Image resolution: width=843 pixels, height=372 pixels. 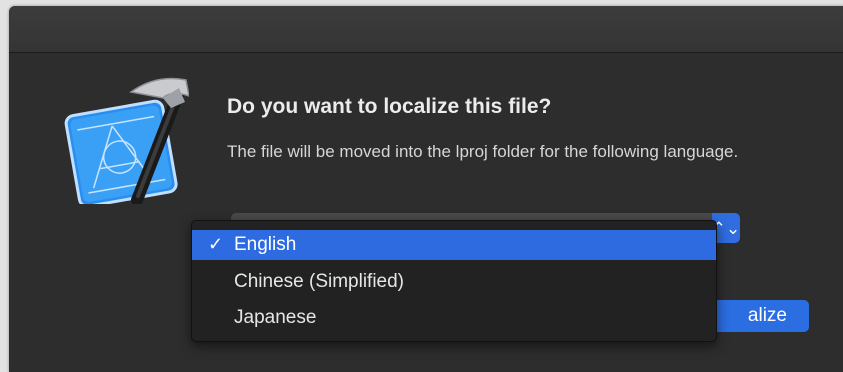 I want to click on checkmark-icon: ✓, so click(x=216, y=244).